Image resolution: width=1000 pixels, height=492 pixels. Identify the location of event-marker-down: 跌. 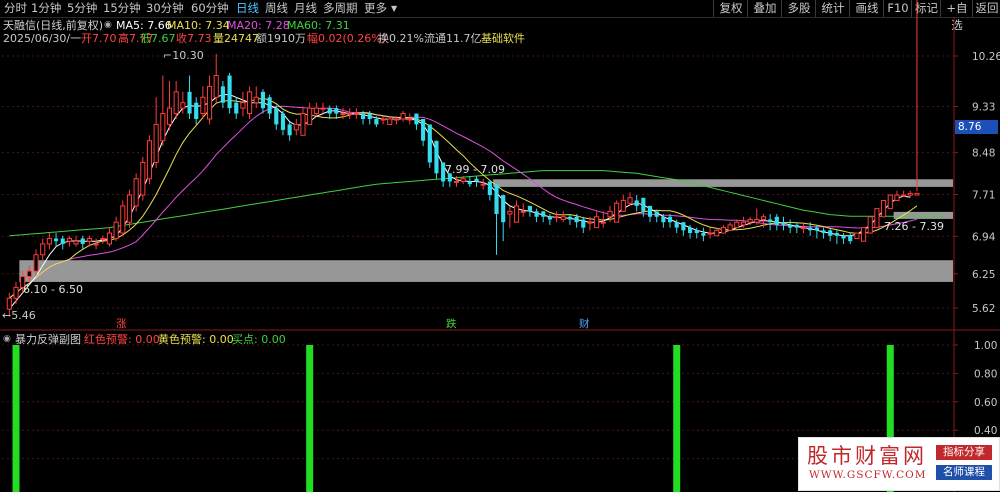
(451, 324).